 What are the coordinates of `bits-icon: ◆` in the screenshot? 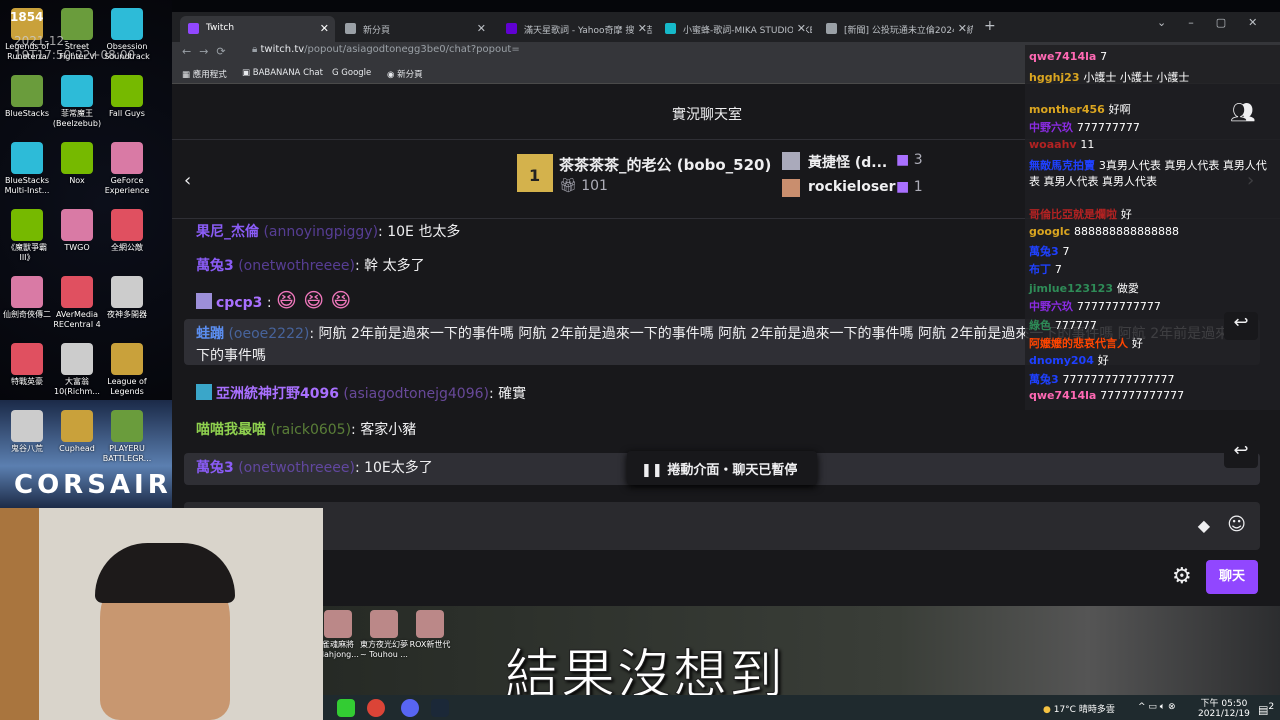 It's located at (1204, 525).